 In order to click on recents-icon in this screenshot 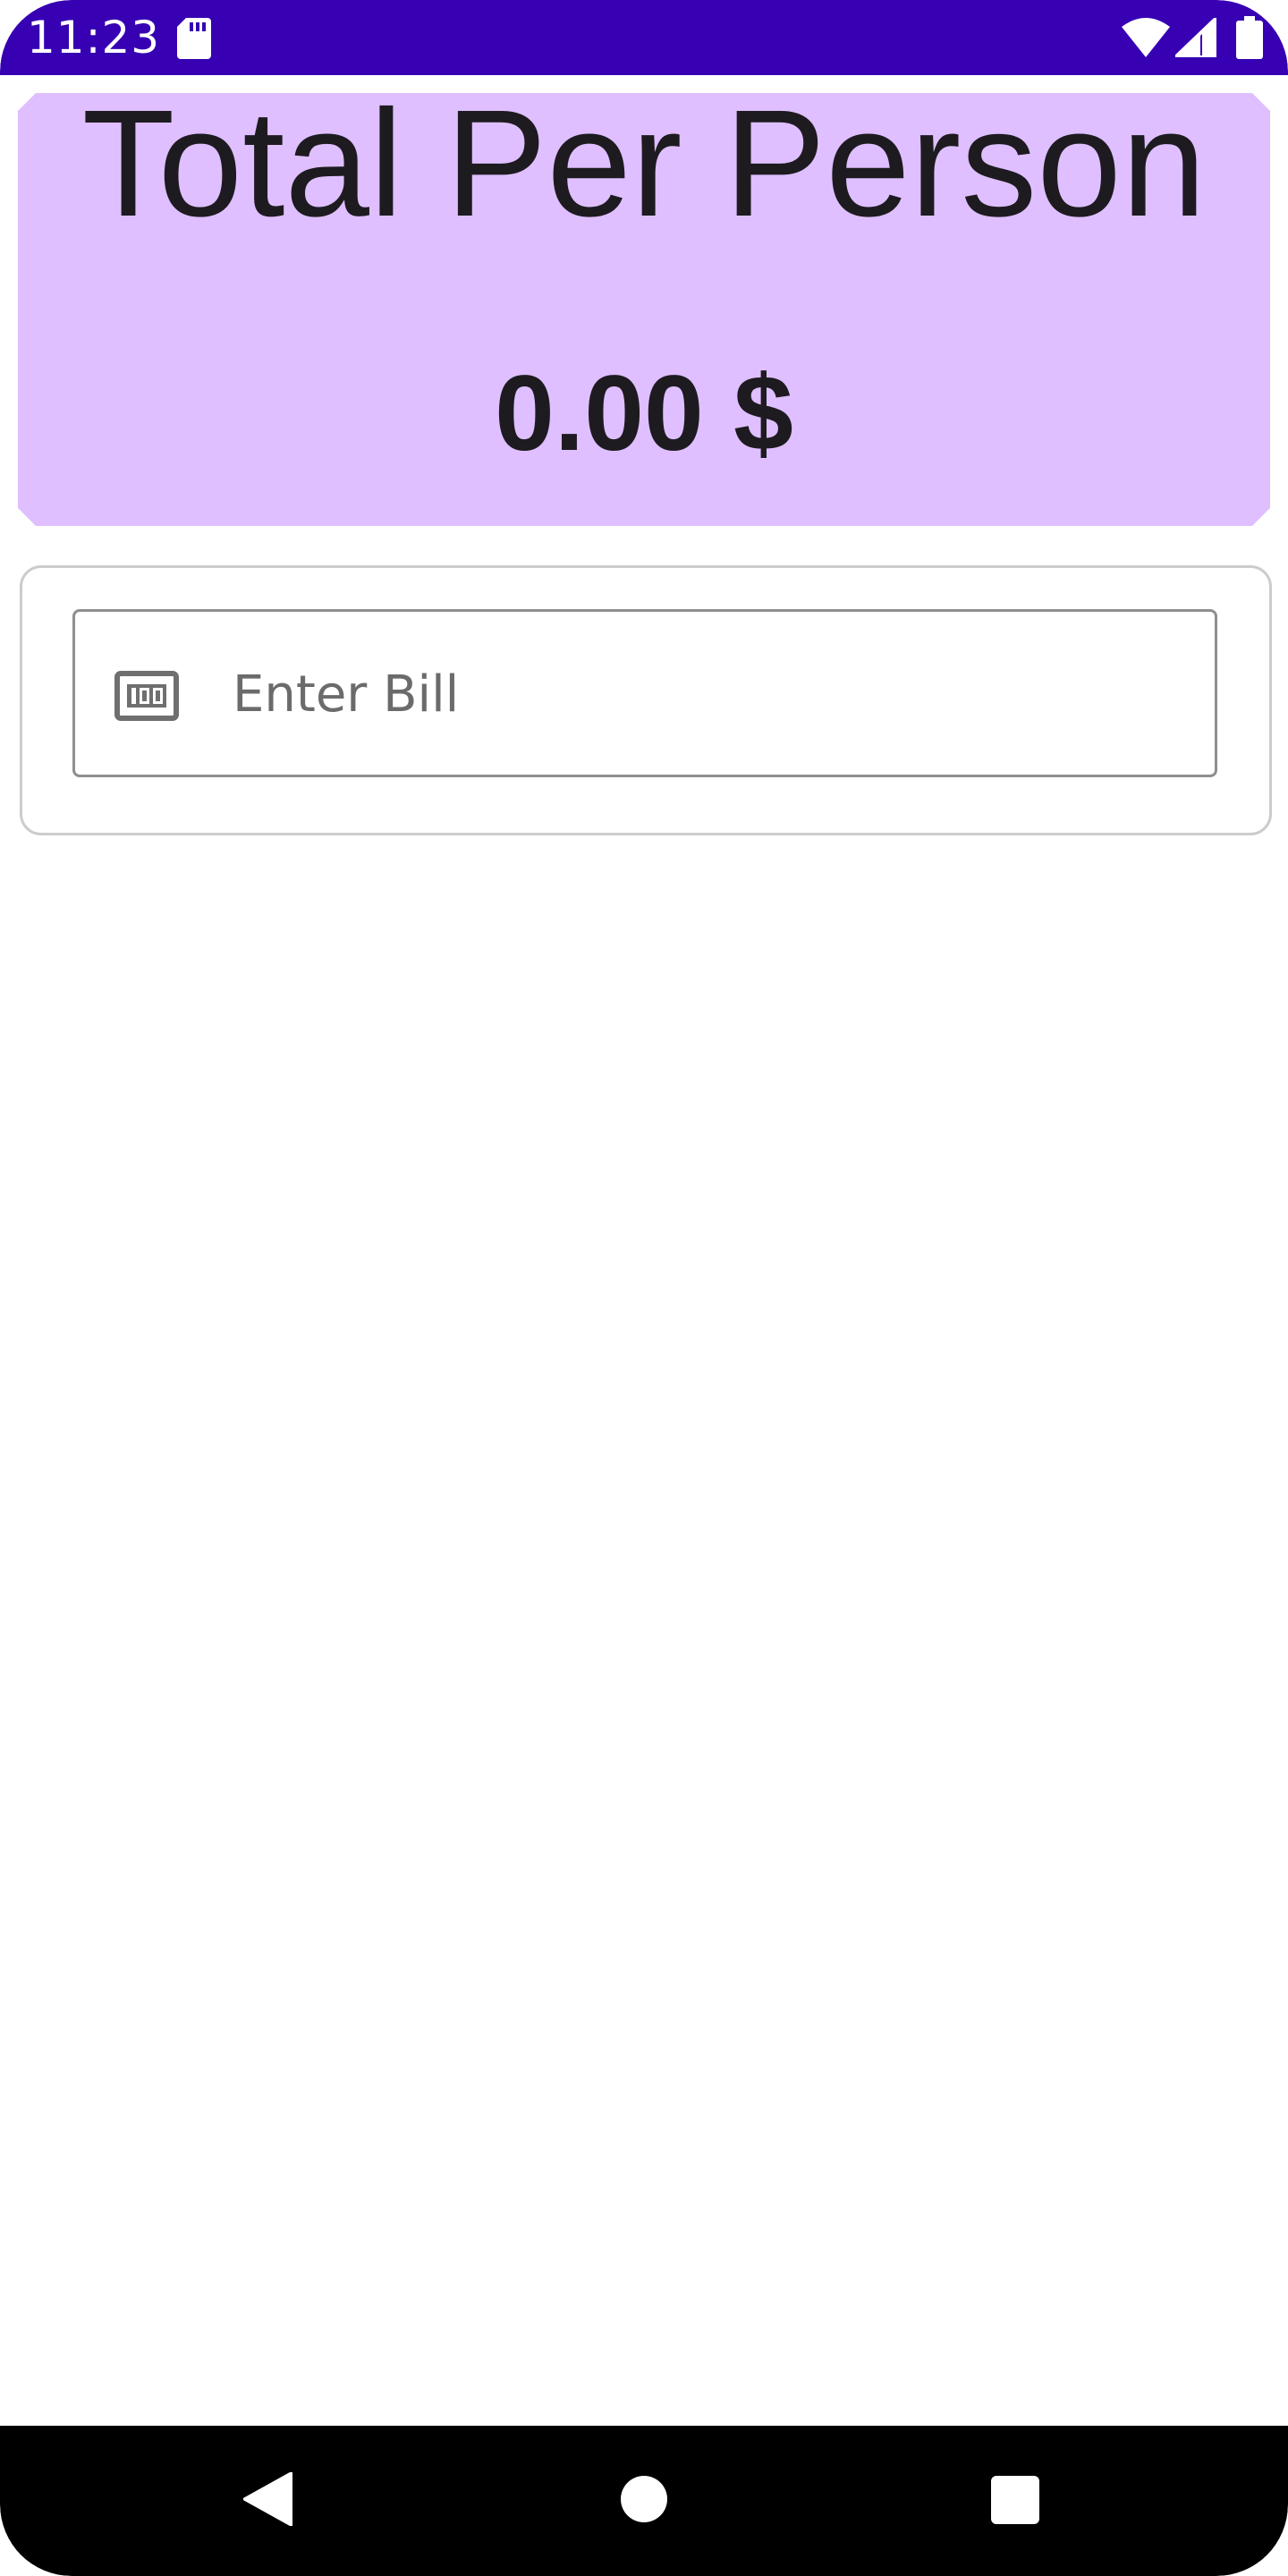, I will do `click(1015, 2500)`.